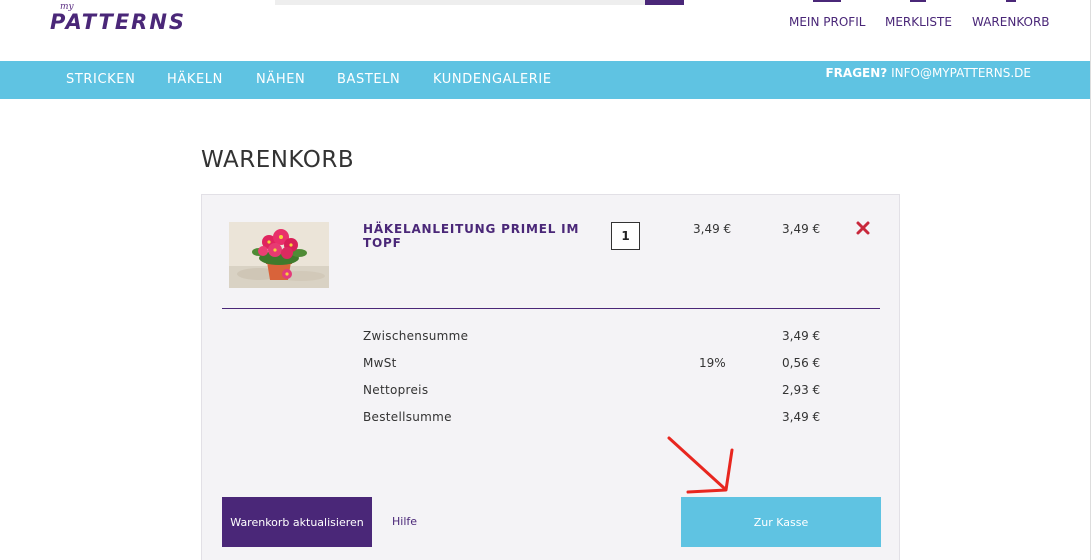 The height and width of the screenshot is (560, 1091). What do you see at coordinates (781, 522) in the screenshot?
I see `checkout-button: Zur Kasse` at bounding box center [781, 522].